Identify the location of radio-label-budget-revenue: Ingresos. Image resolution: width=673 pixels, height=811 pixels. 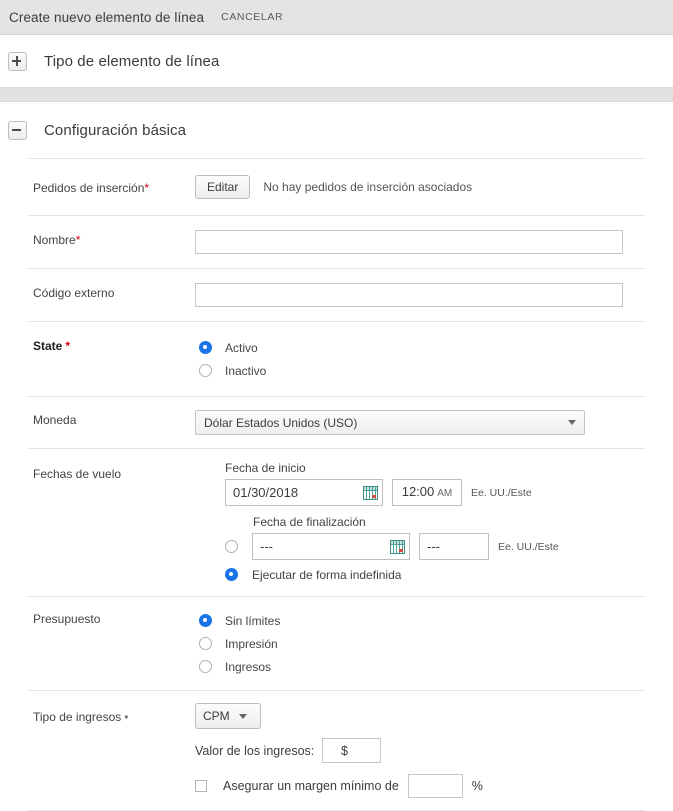
(248, 666).